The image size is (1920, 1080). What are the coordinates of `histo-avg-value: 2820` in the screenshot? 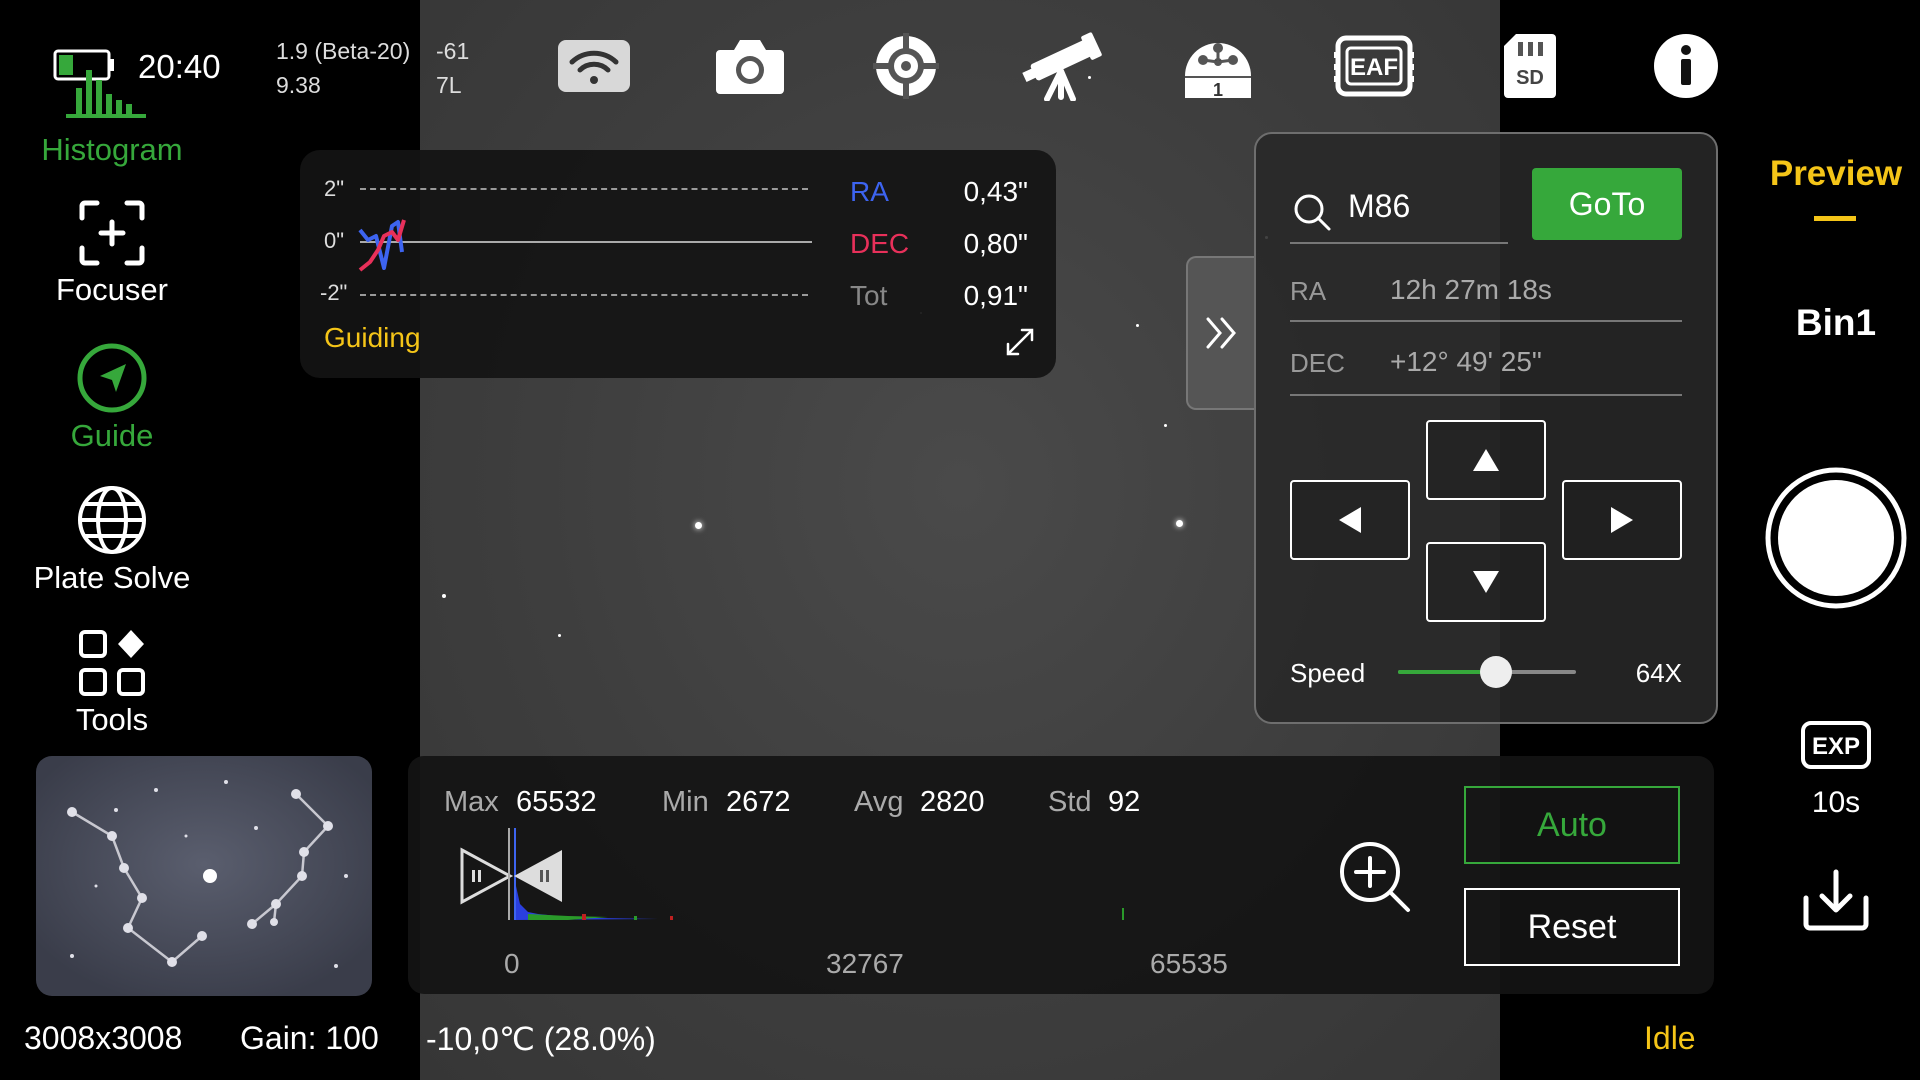 It's located at (952, 802).